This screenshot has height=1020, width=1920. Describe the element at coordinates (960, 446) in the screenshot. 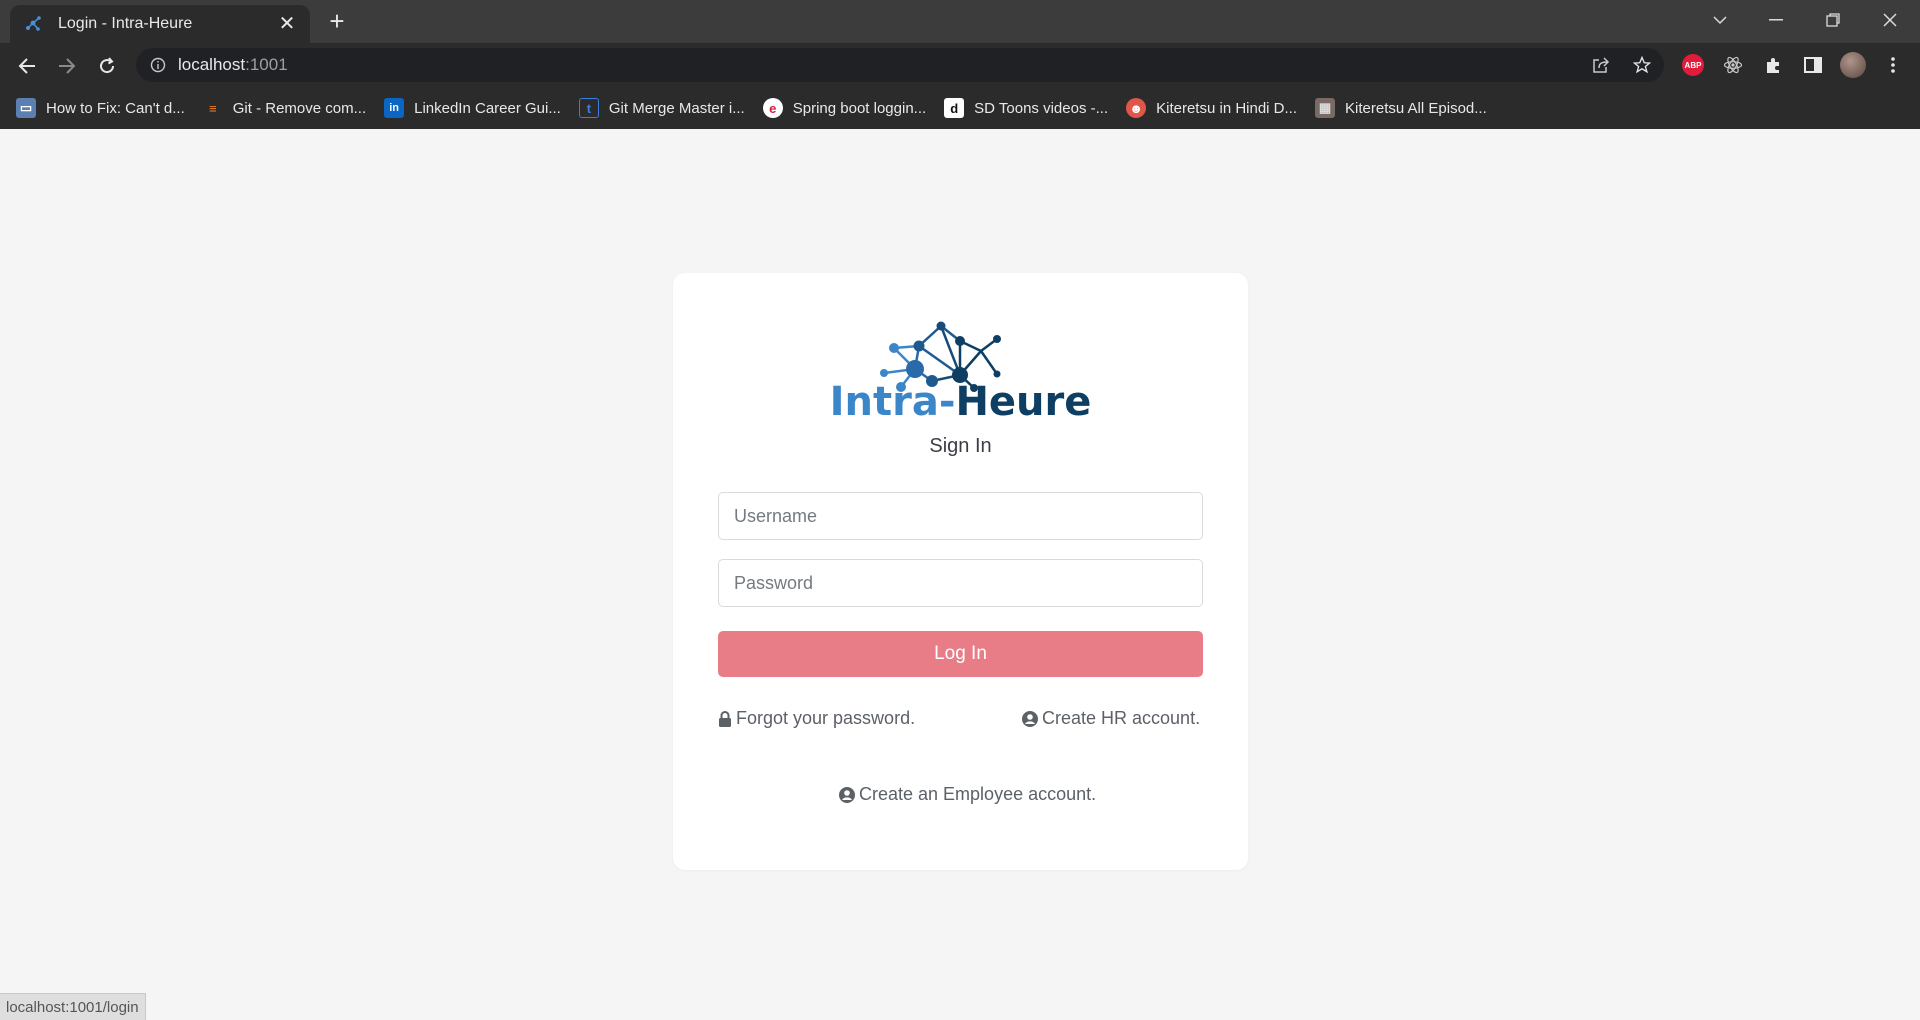

I see `sign-in-heading: Sign In` at that location.